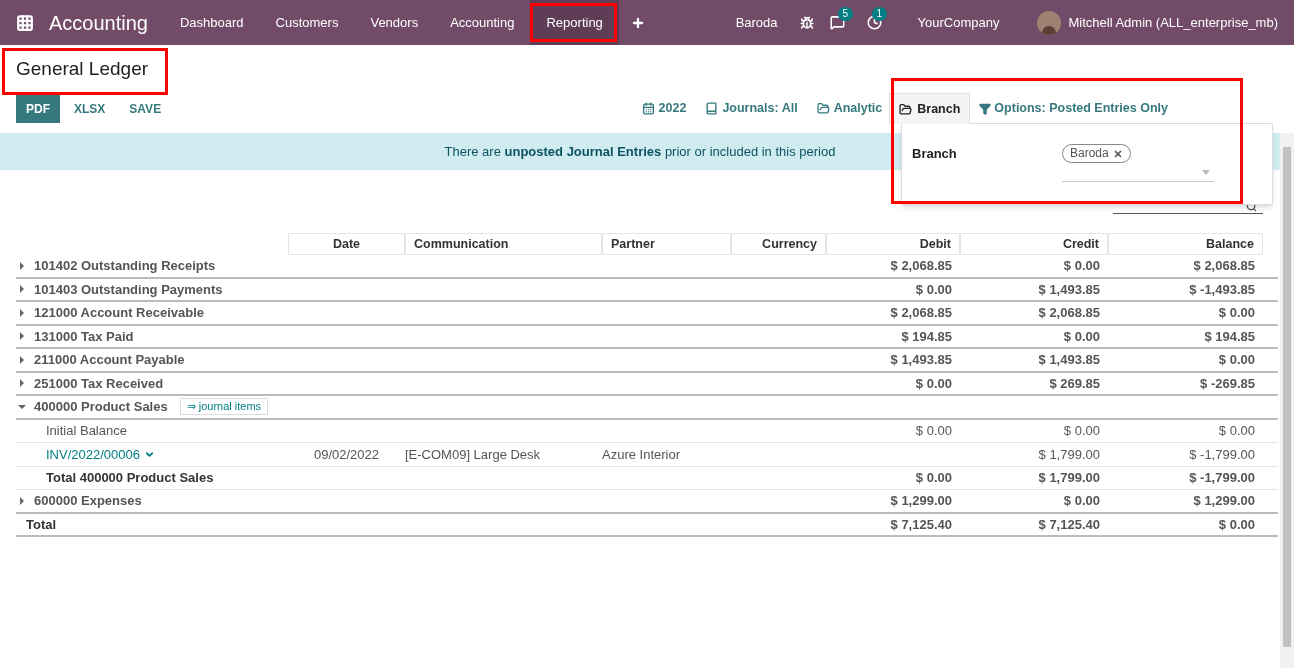  Describe the element at coordinates (503, 244) in the screenshot. I see `column-header: Communication` at that location.